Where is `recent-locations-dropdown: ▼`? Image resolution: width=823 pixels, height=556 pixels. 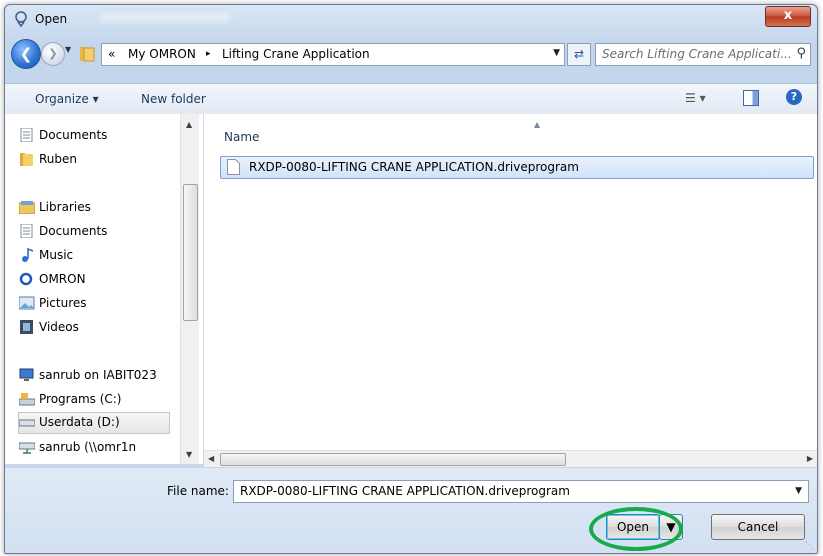 recent-locations-dropdown: ▼ is located at coordinates (68, 49).